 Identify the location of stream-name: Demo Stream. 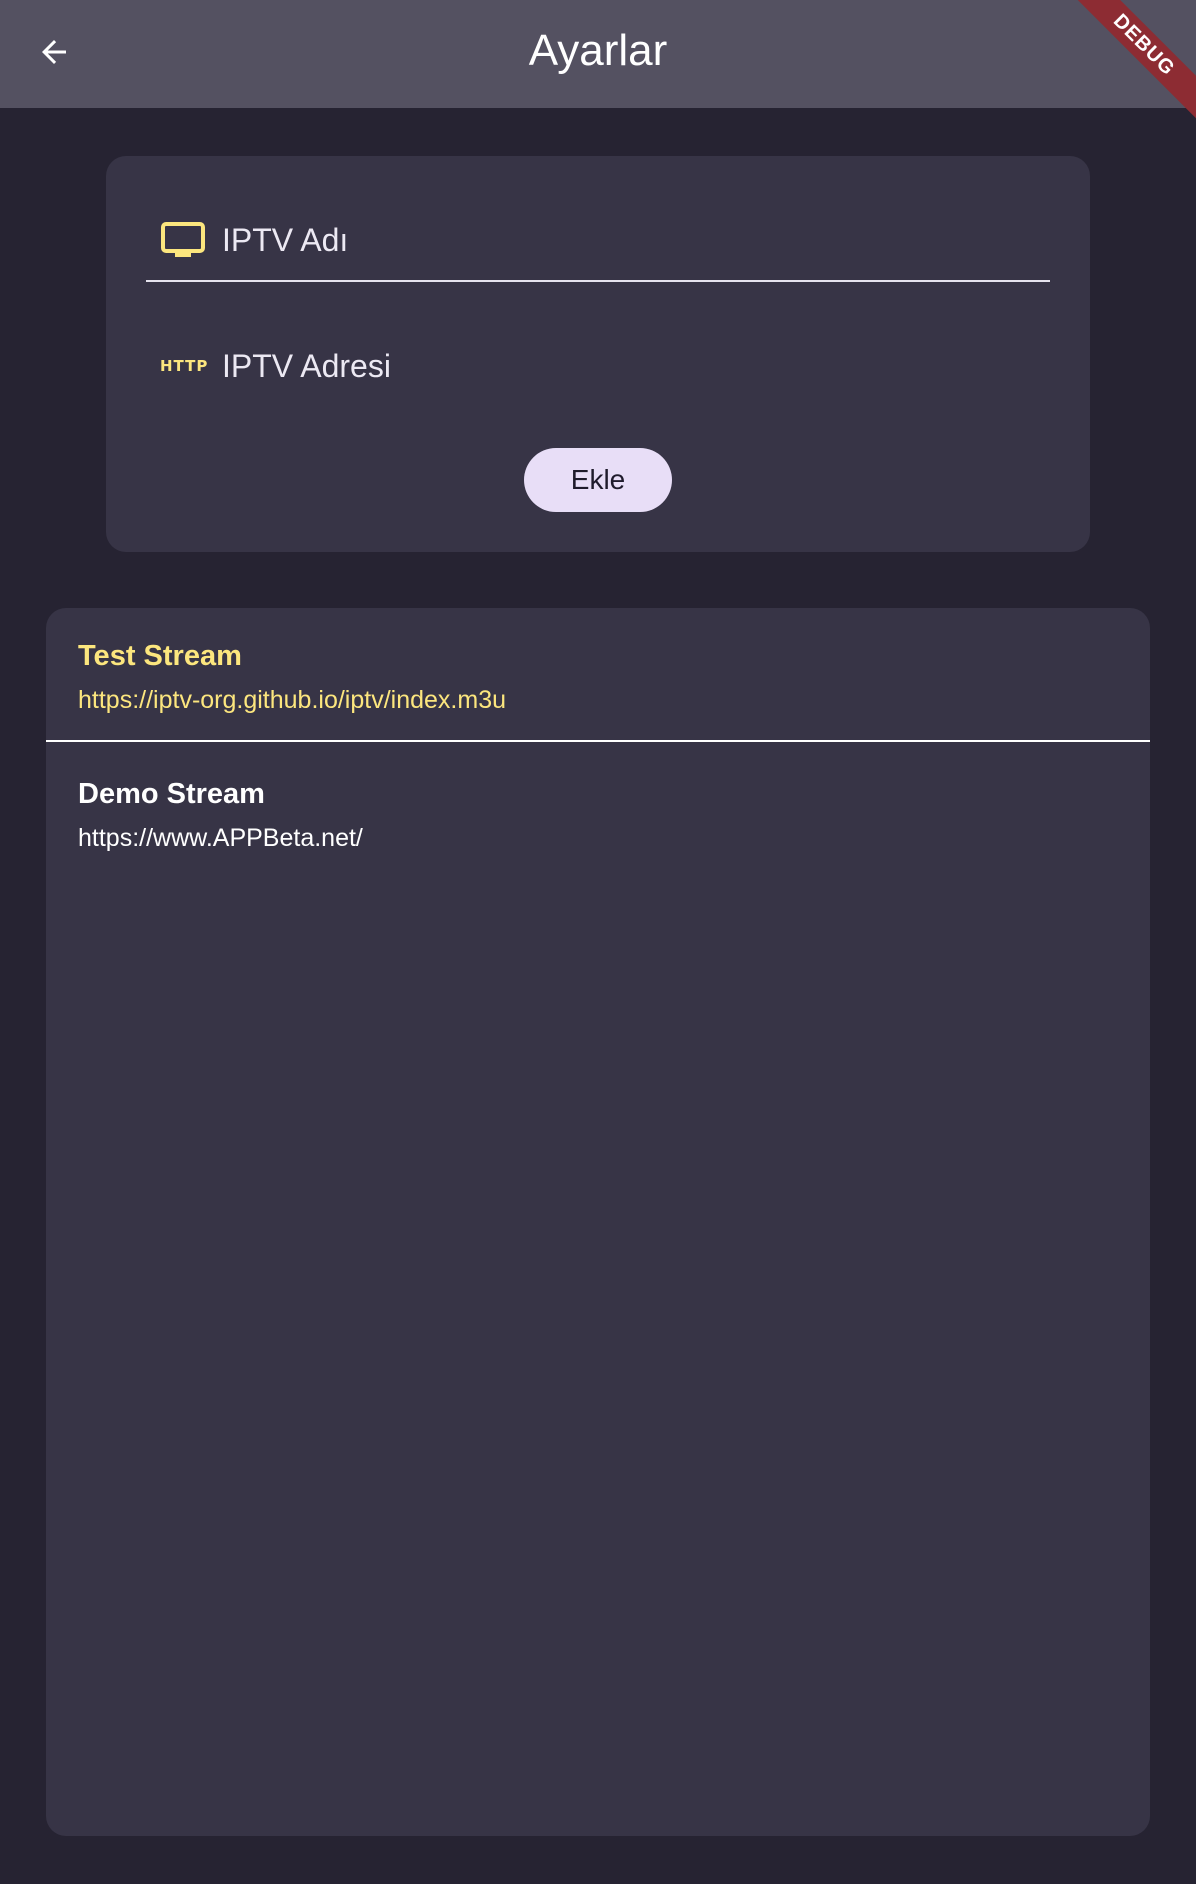
(171, 794).